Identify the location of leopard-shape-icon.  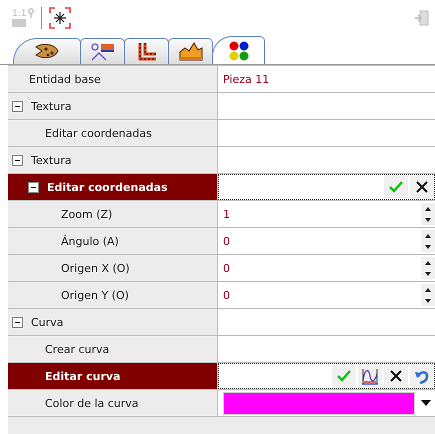
(47, 51).